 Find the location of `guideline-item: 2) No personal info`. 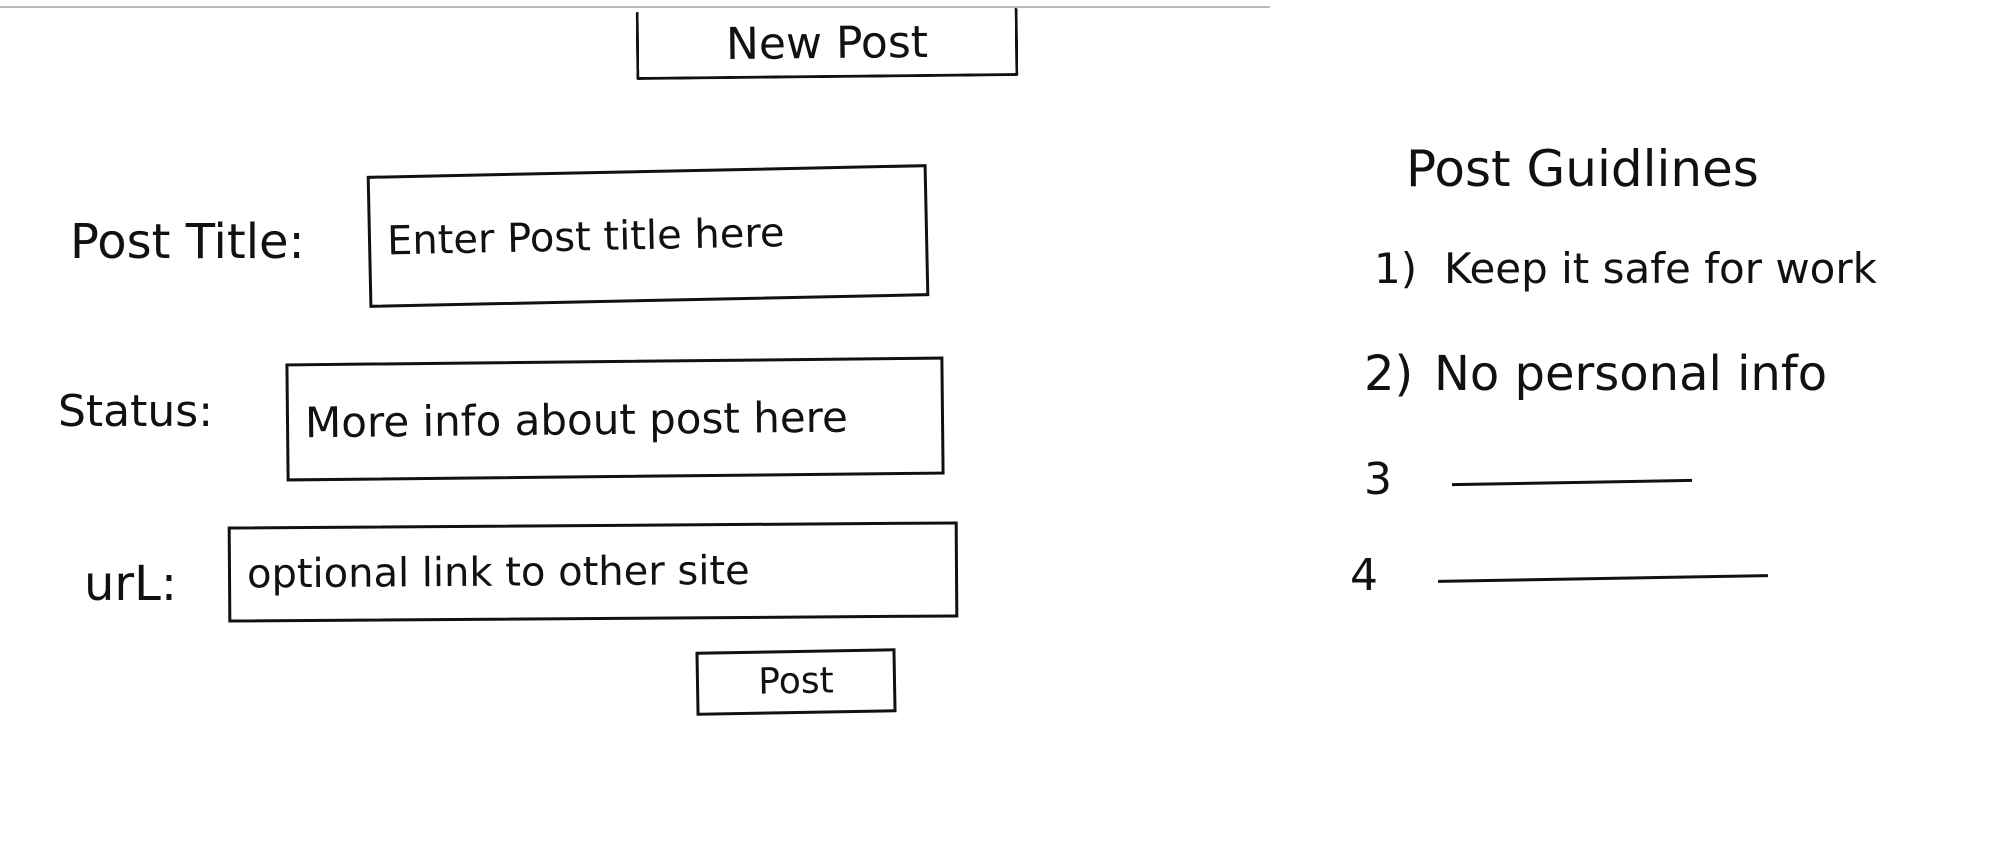

guideline-item: 2) No personal info is located at coordinates (1595, 374).